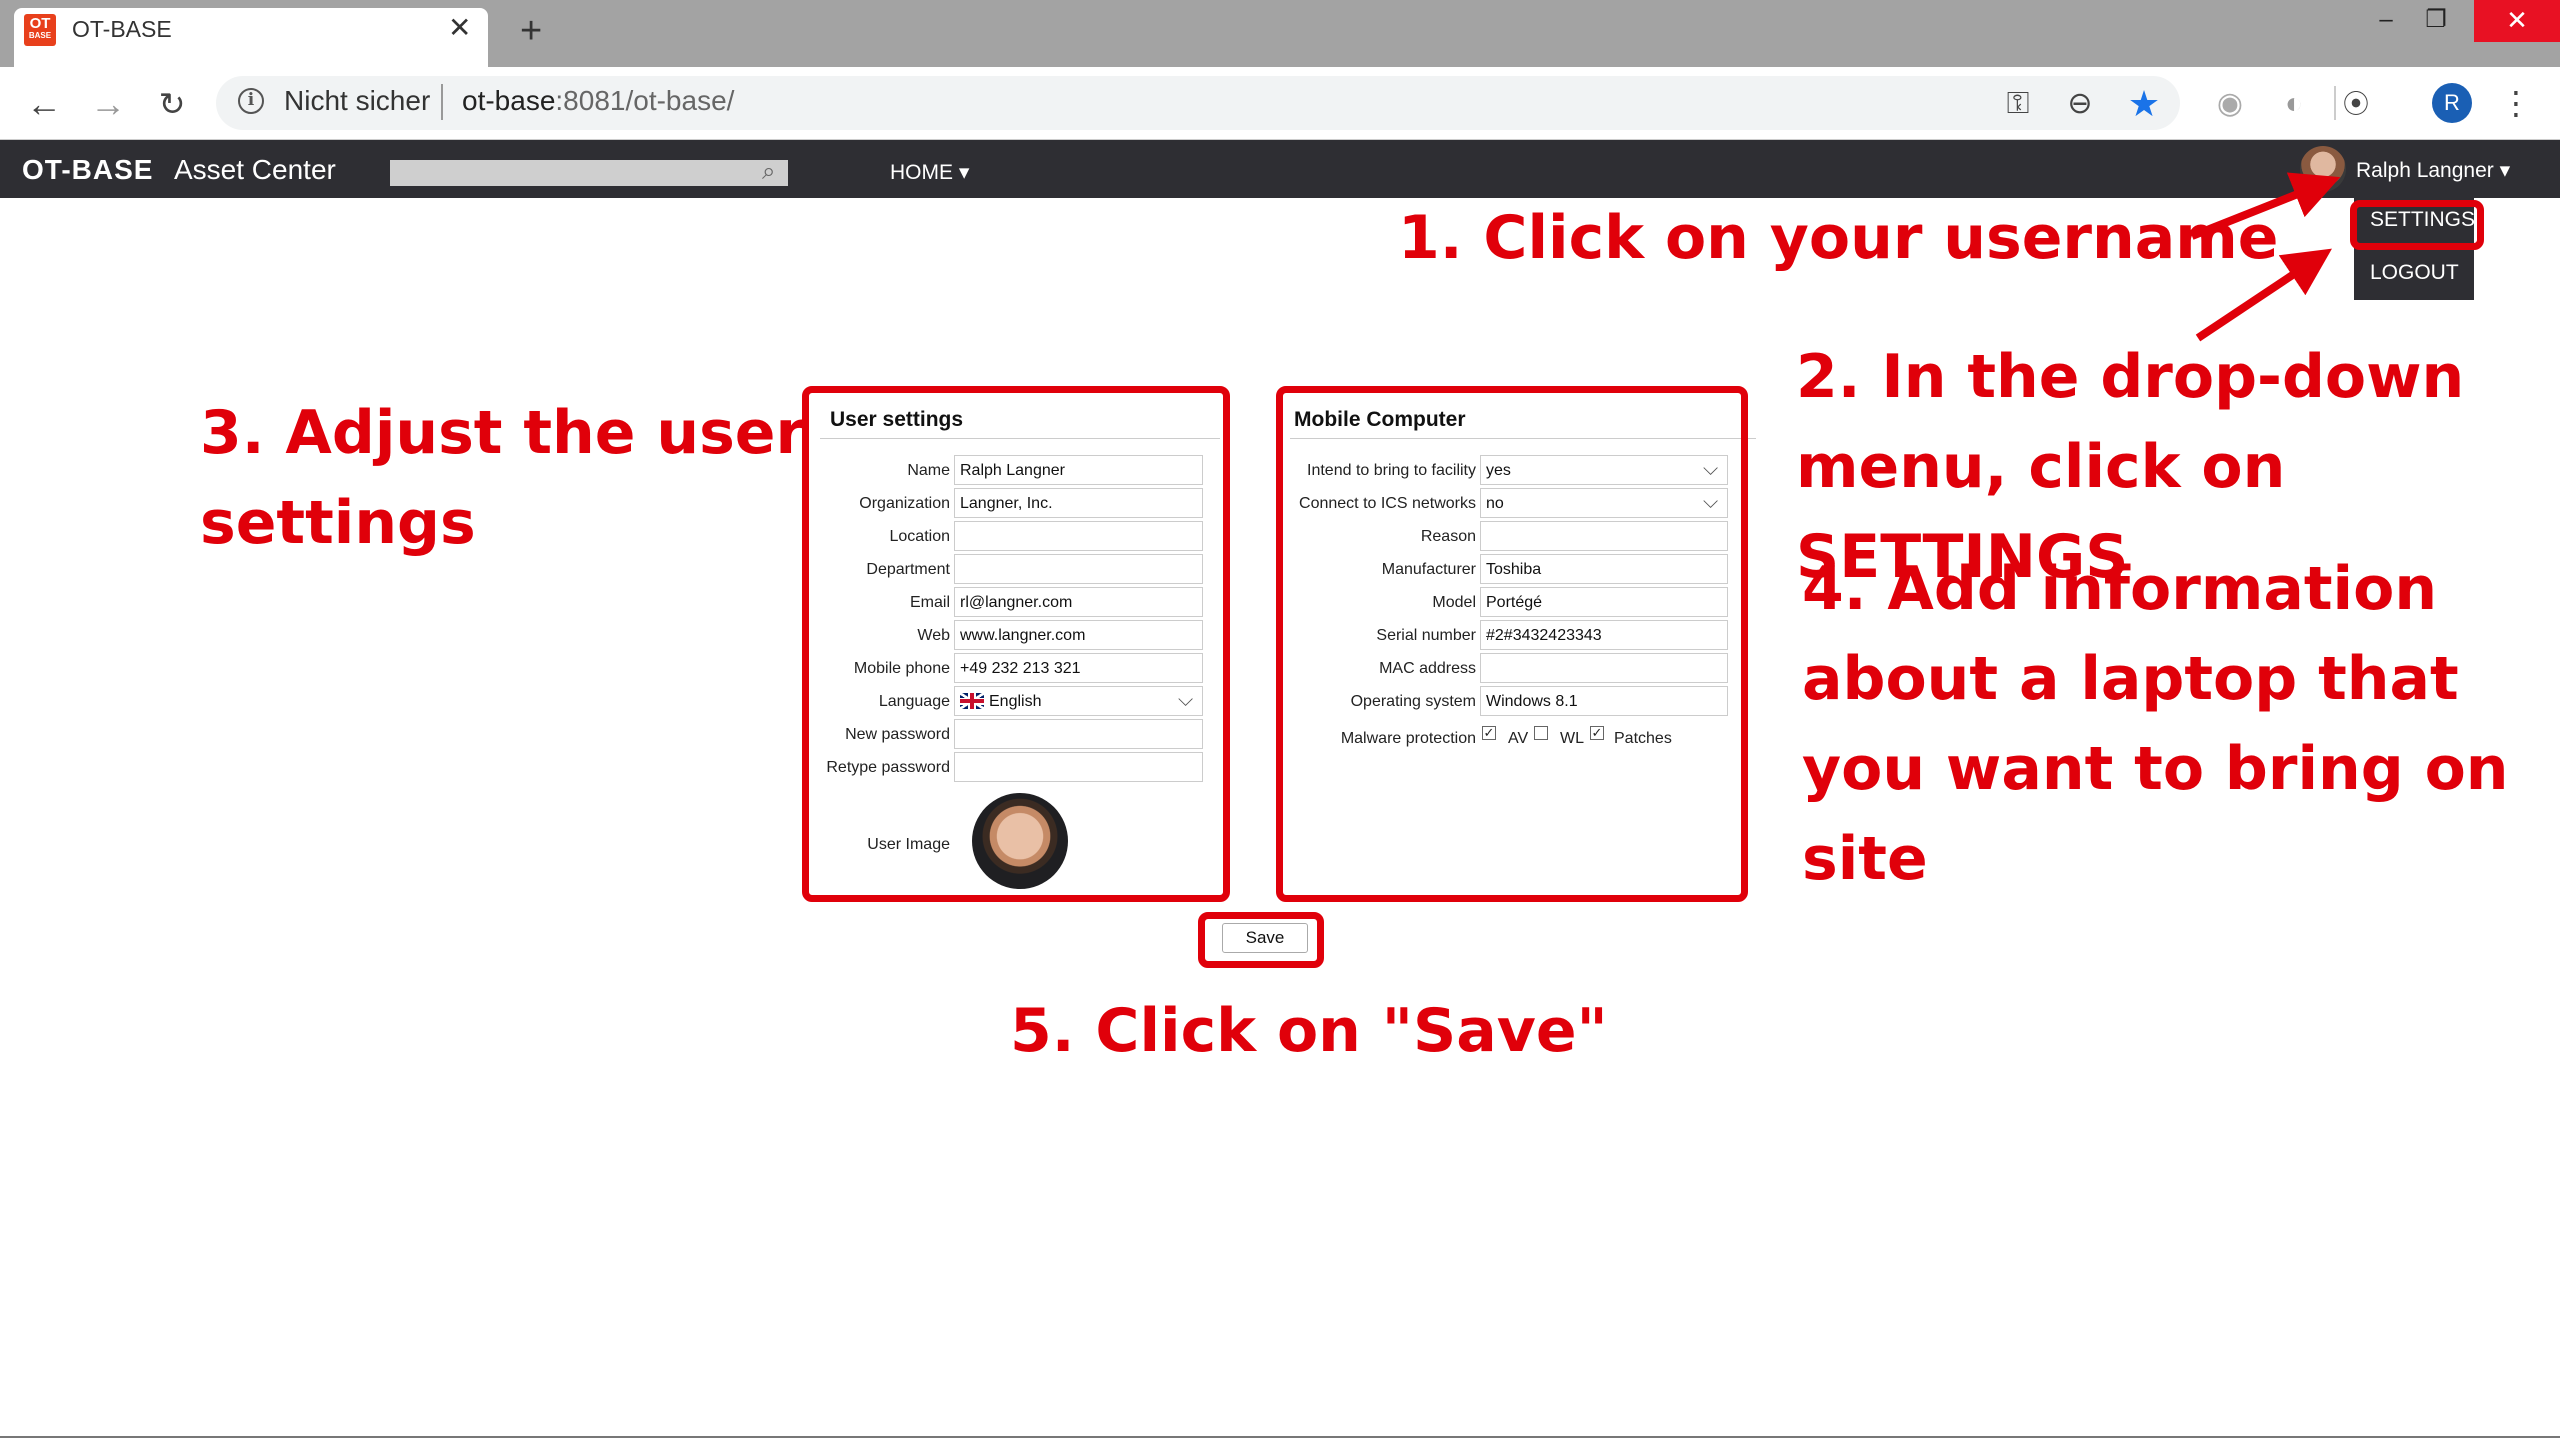 The image size is (2560, 1440). What do you see at coordinates (2130, 377) in the screenshot?
I see `step2-note-line1: 2. In the drop-down` at bounding box center [2130, 377].